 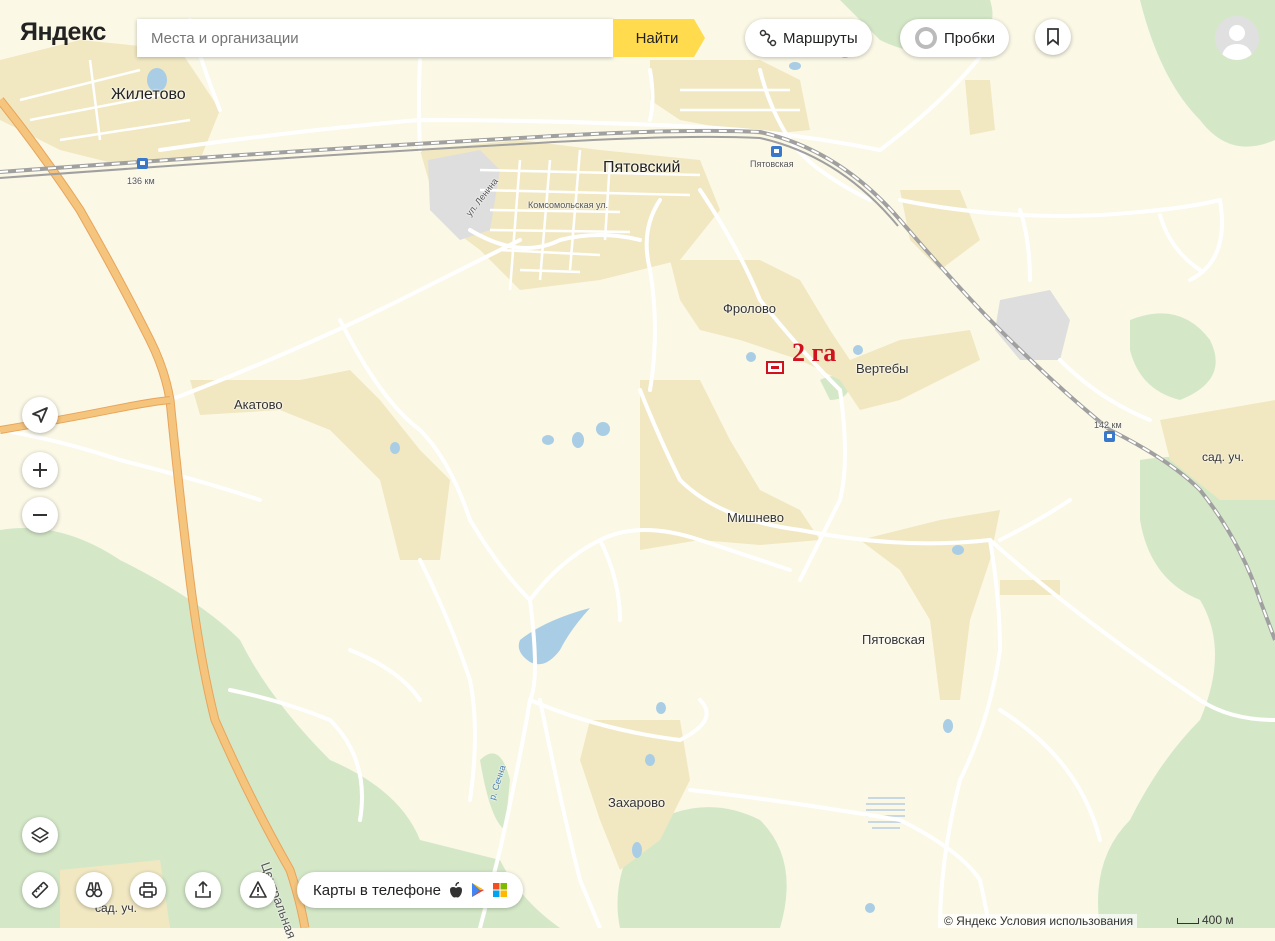 I want to click on warning-icon, so click(x=258, y=889).